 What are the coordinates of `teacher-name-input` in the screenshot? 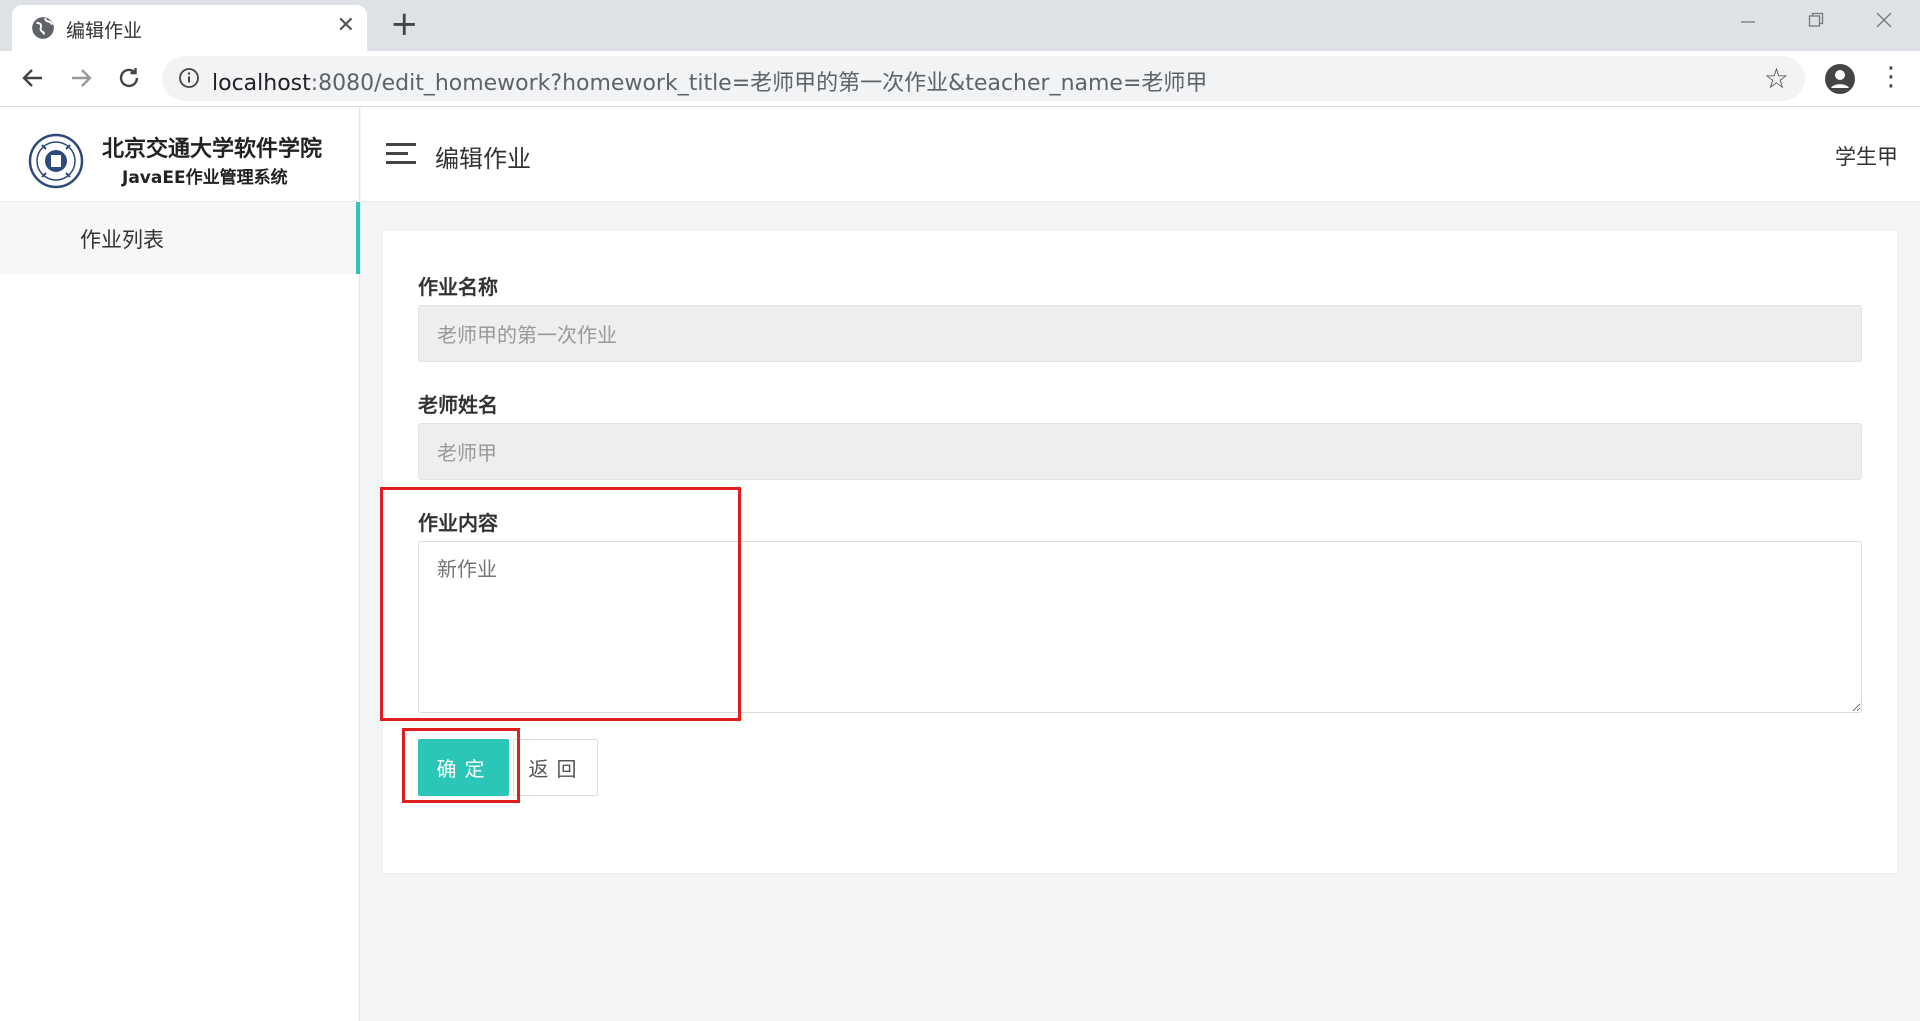 It's located at (1140, 451).